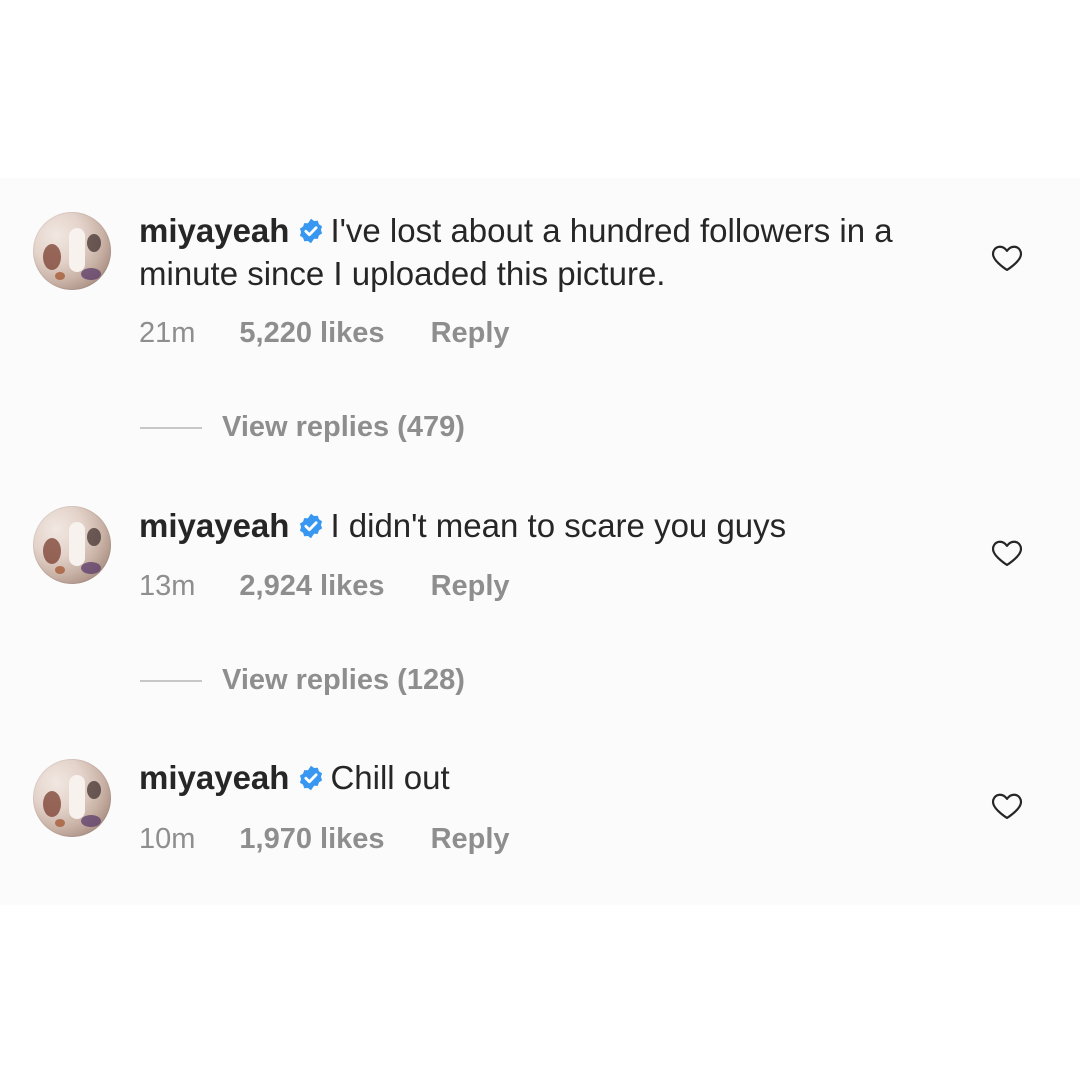  Describe the element at coordinates (544, 777) in the screenshot. I see `comment-text: miyayeah Chill out` at that location.